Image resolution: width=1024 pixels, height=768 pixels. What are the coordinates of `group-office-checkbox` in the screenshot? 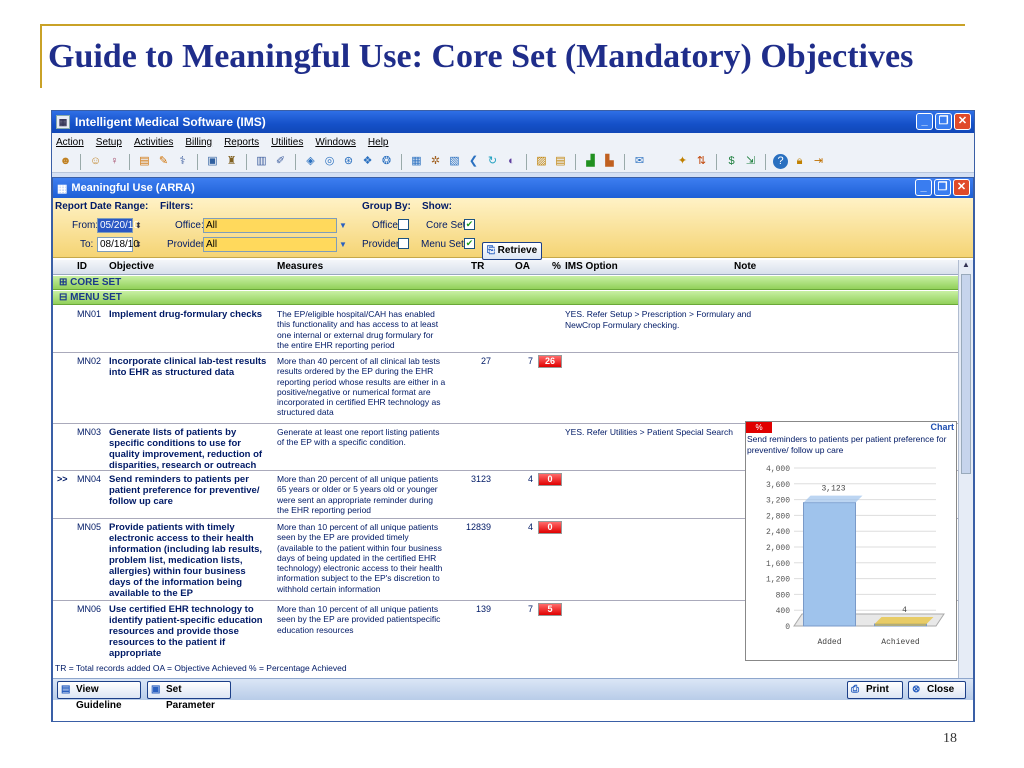 It's located at (403, 224).